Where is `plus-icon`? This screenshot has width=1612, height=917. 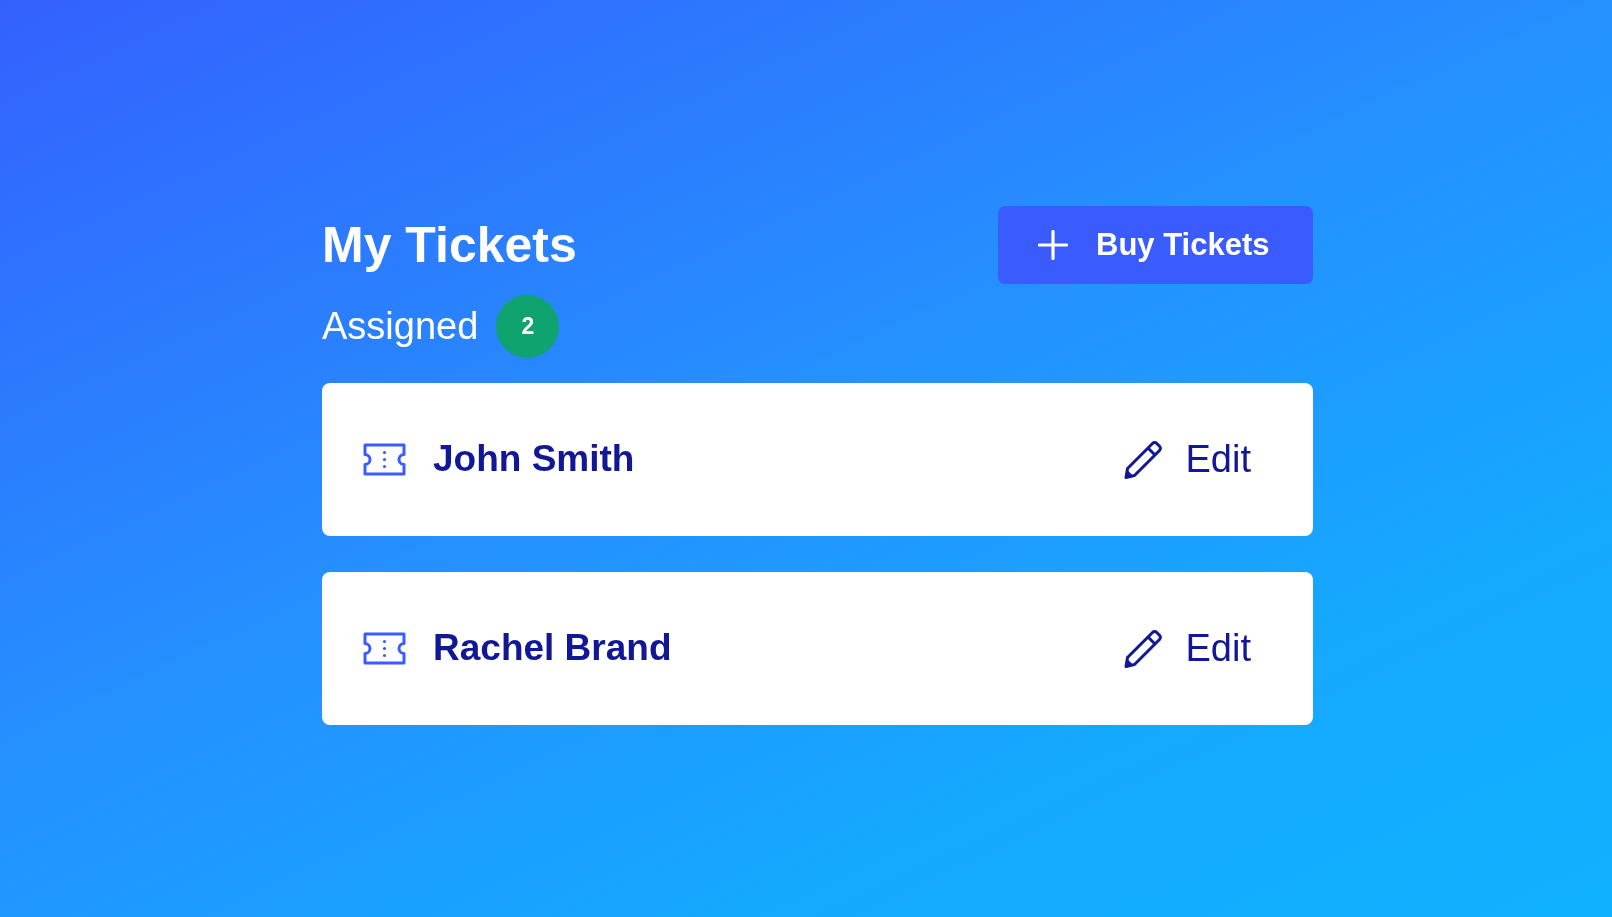
plus-icon is located at coordinates (1053, 245).